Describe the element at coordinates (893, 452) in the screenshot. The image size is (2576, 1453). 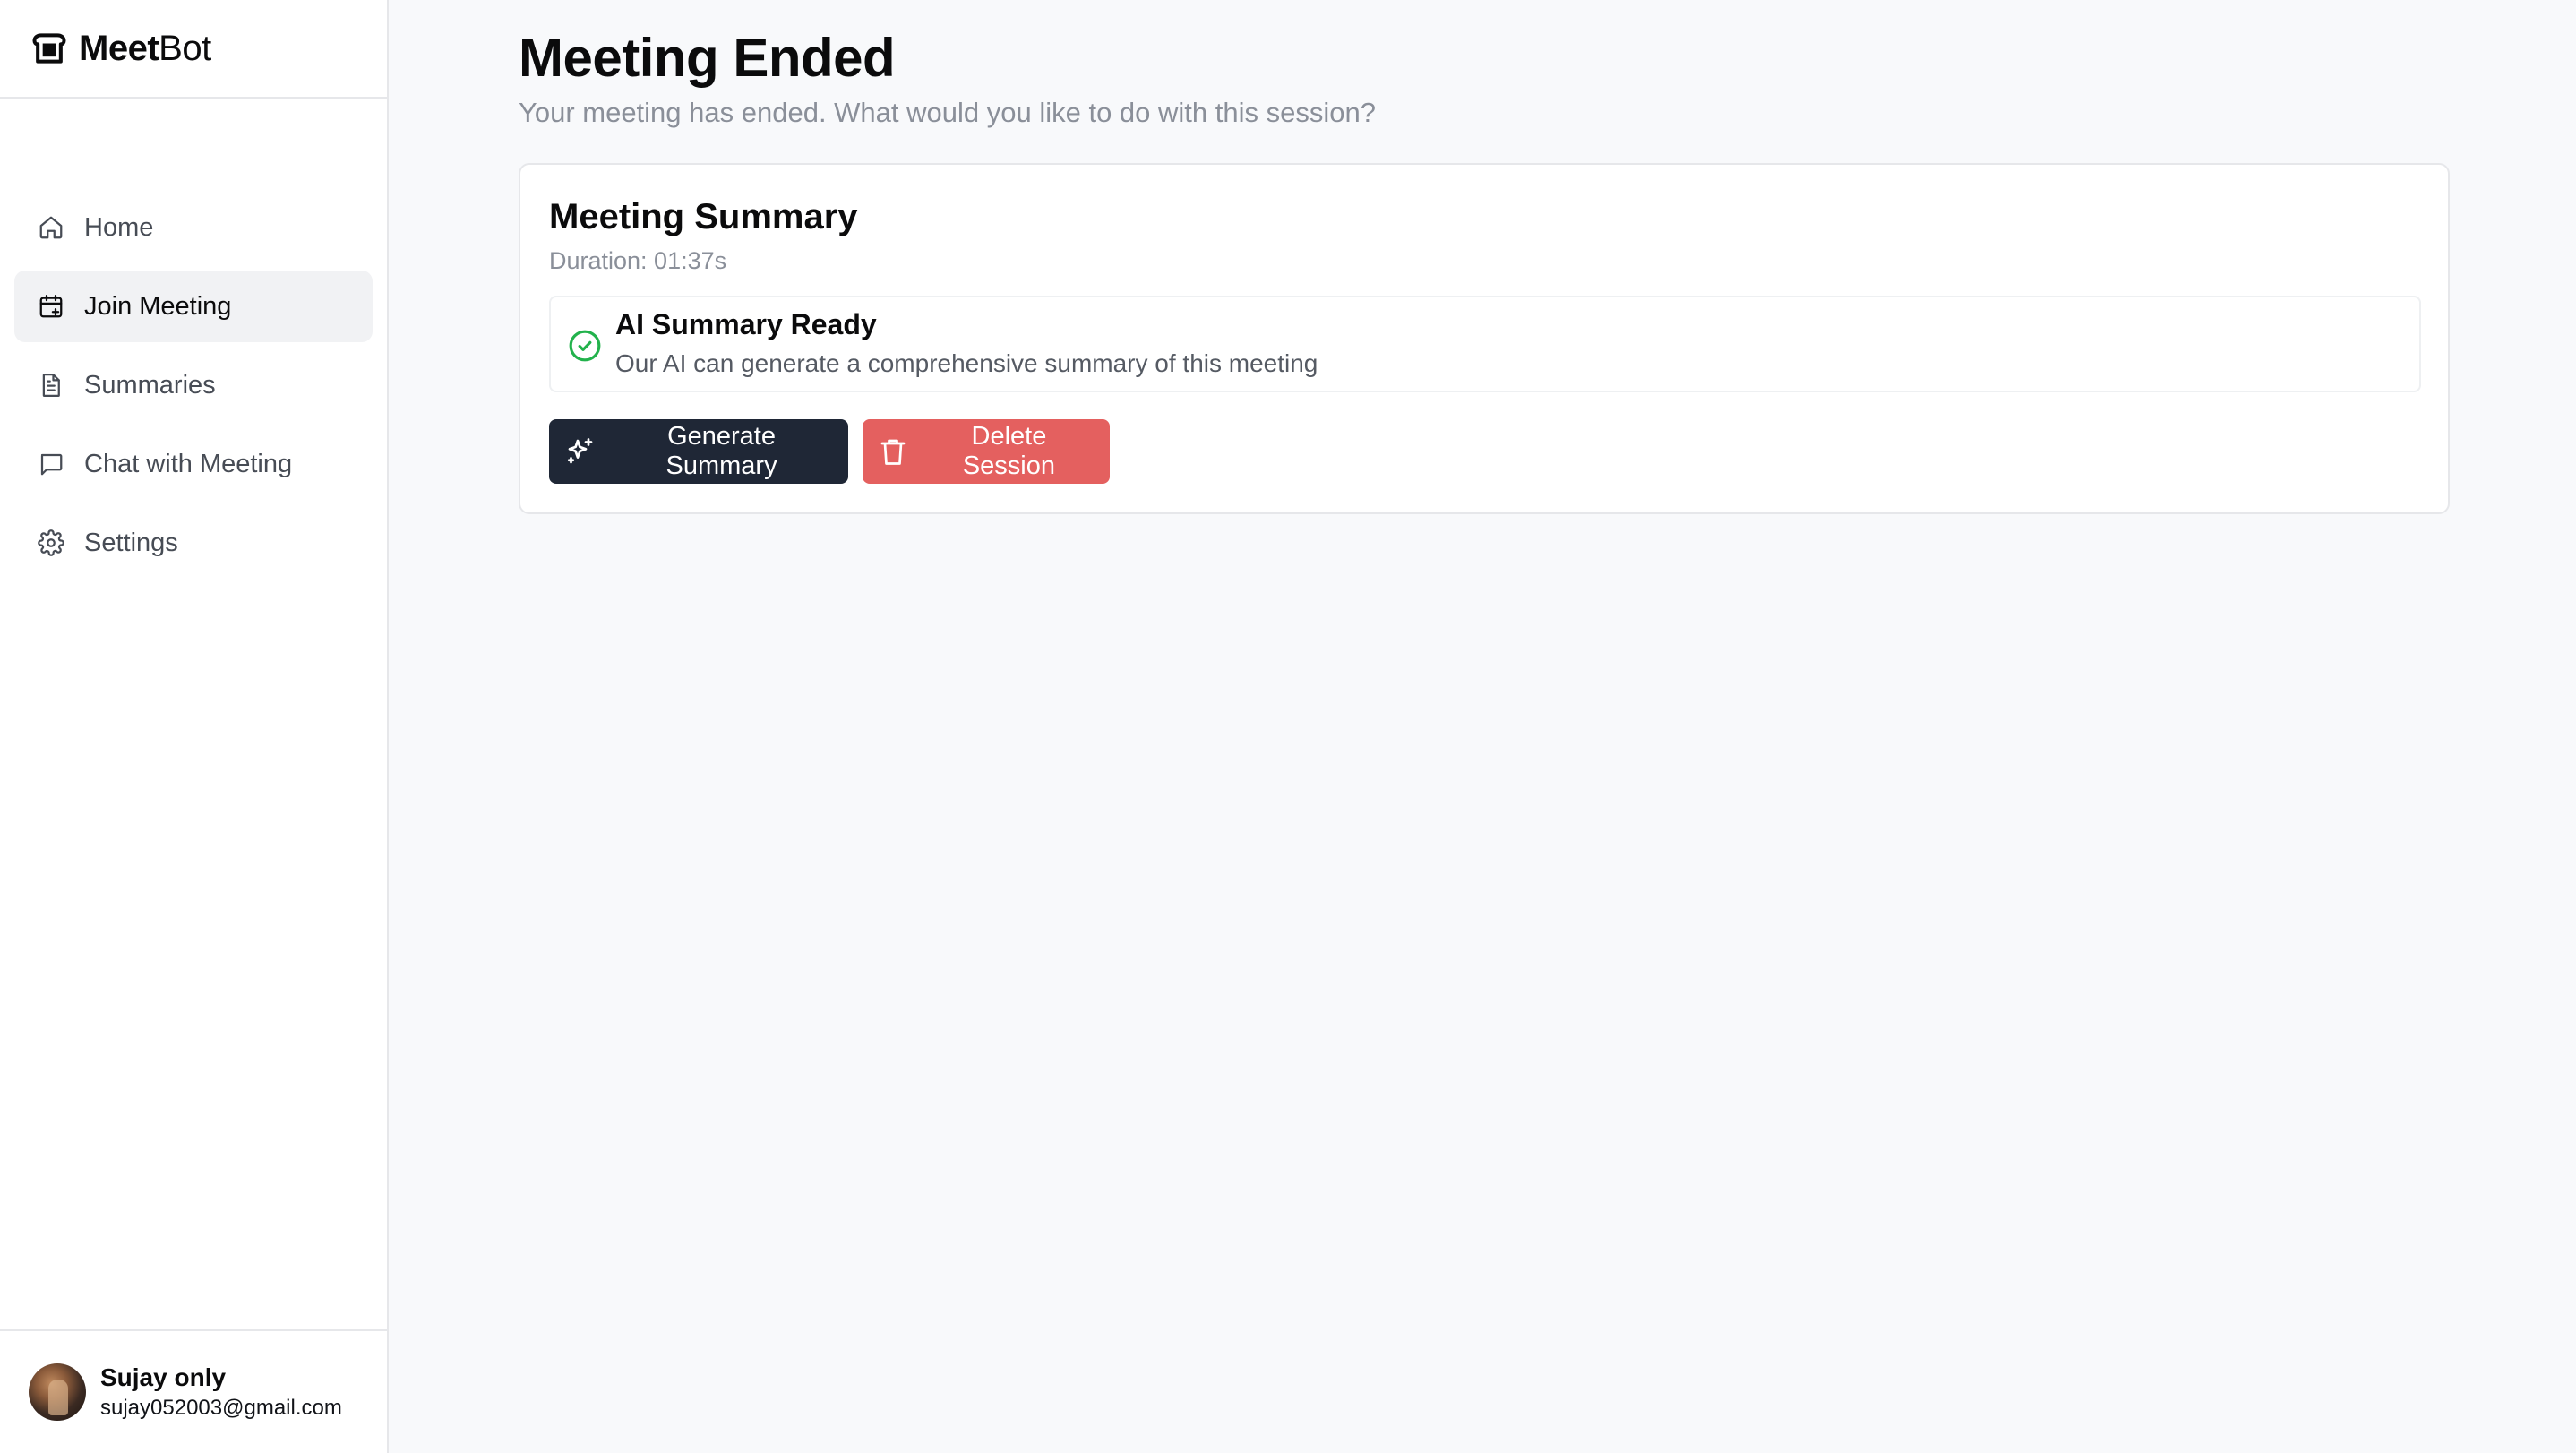
I see `trash-icon` at that location.